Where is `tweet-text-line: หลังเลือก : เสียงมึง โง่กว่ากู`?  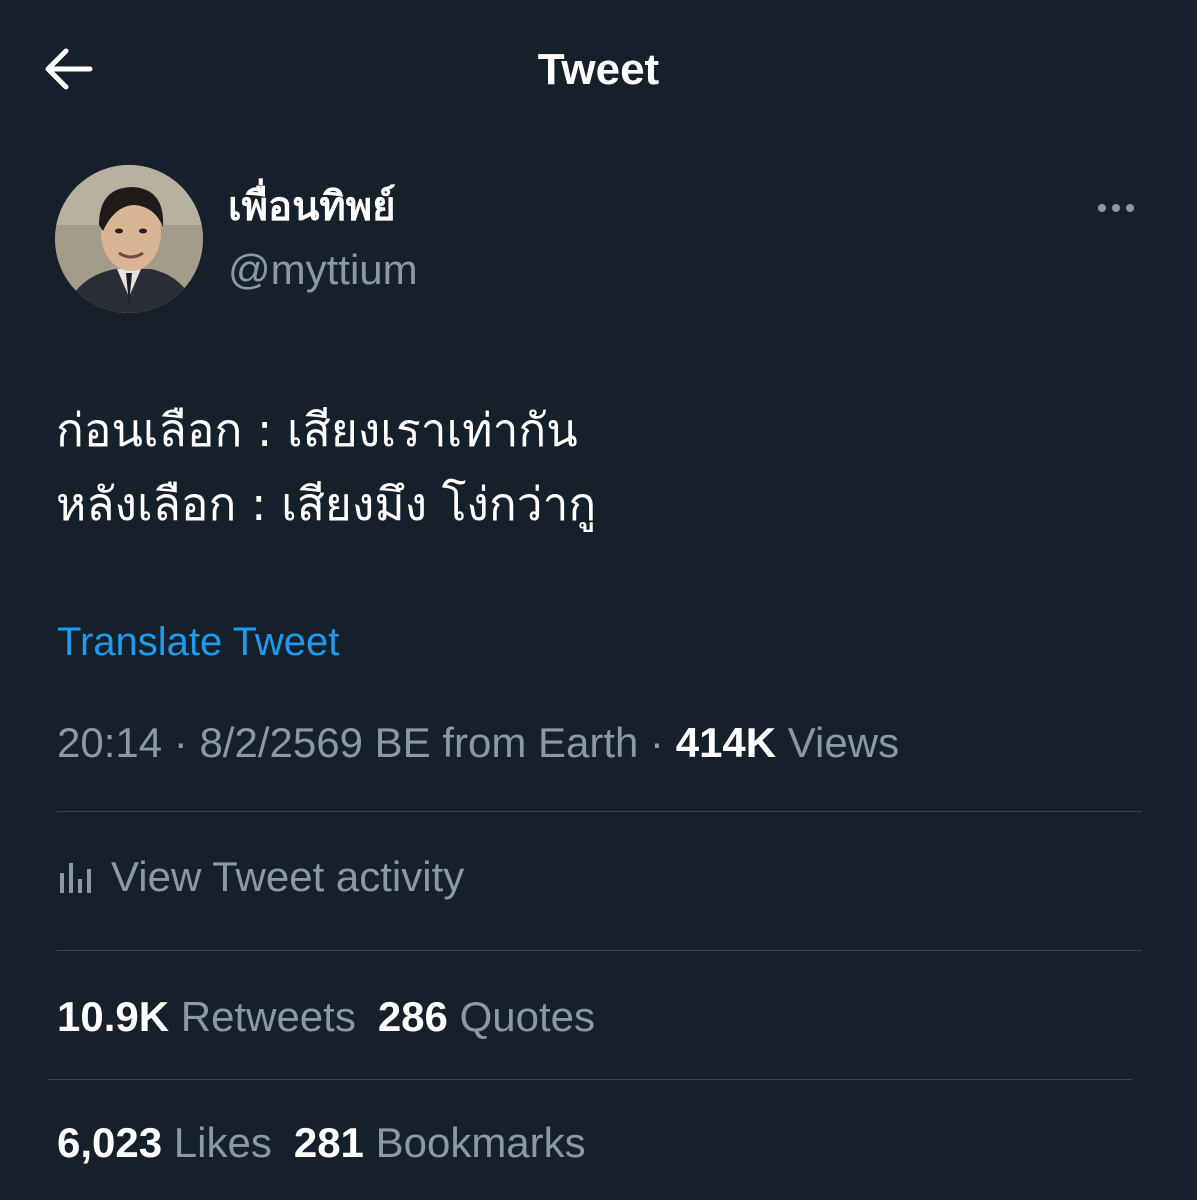
tweet-text-line: หลังเลือก : เสียงมึง โง่กว่ากู is located at coordinates (326, 504).